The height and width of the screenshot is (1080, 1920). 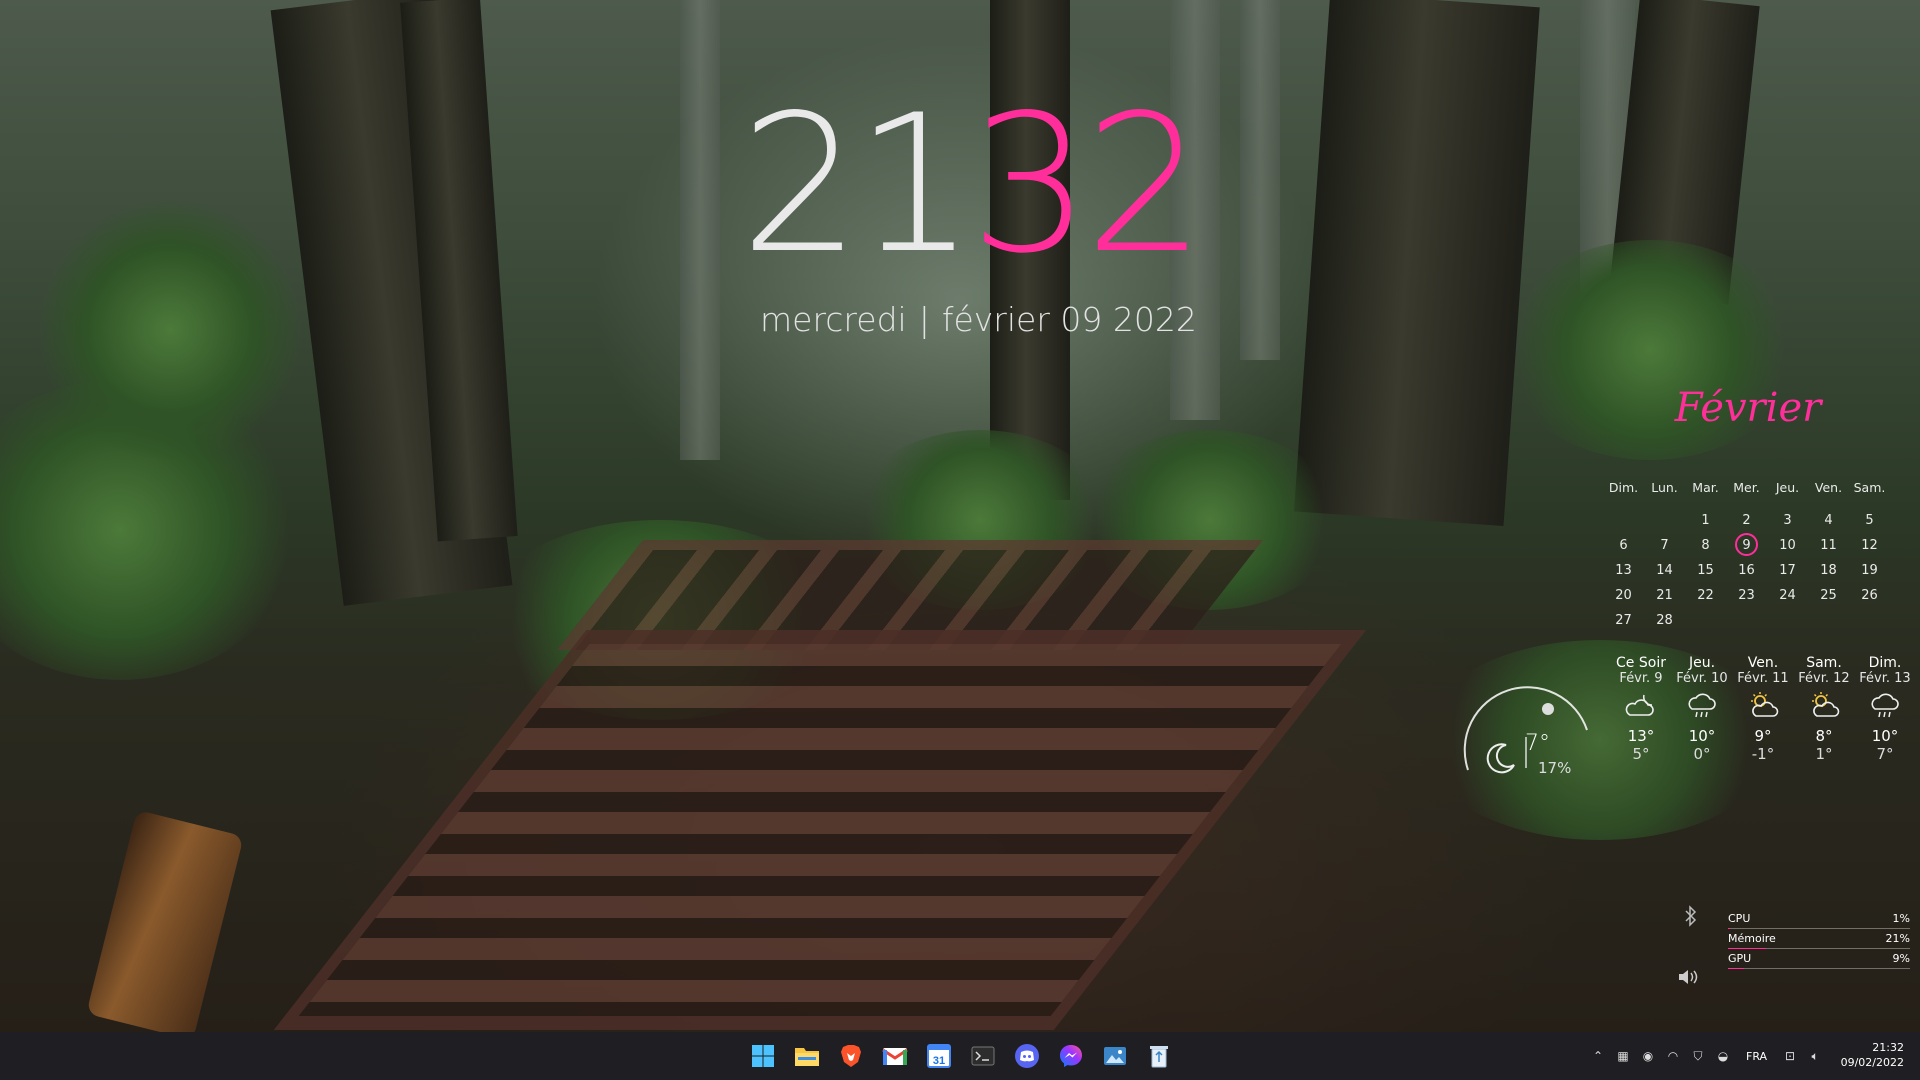 I want to click on image-viewer-icon, so click(x=1115, y=1056).